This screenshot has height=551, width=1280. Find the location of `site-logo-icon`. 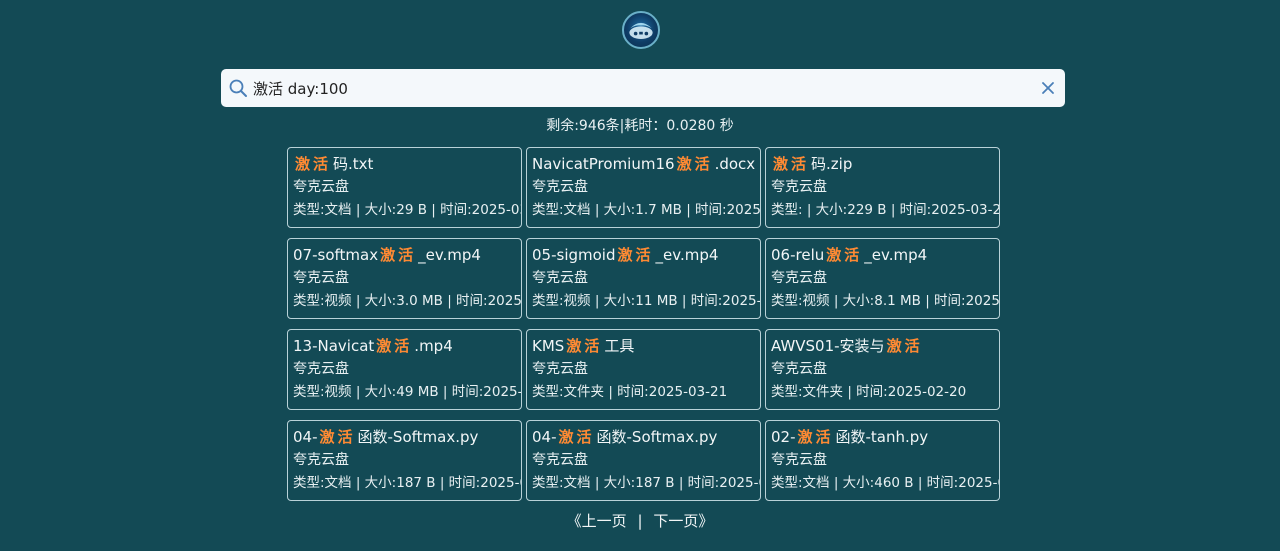

site-logo-icon is located at coordinates (641, 30).